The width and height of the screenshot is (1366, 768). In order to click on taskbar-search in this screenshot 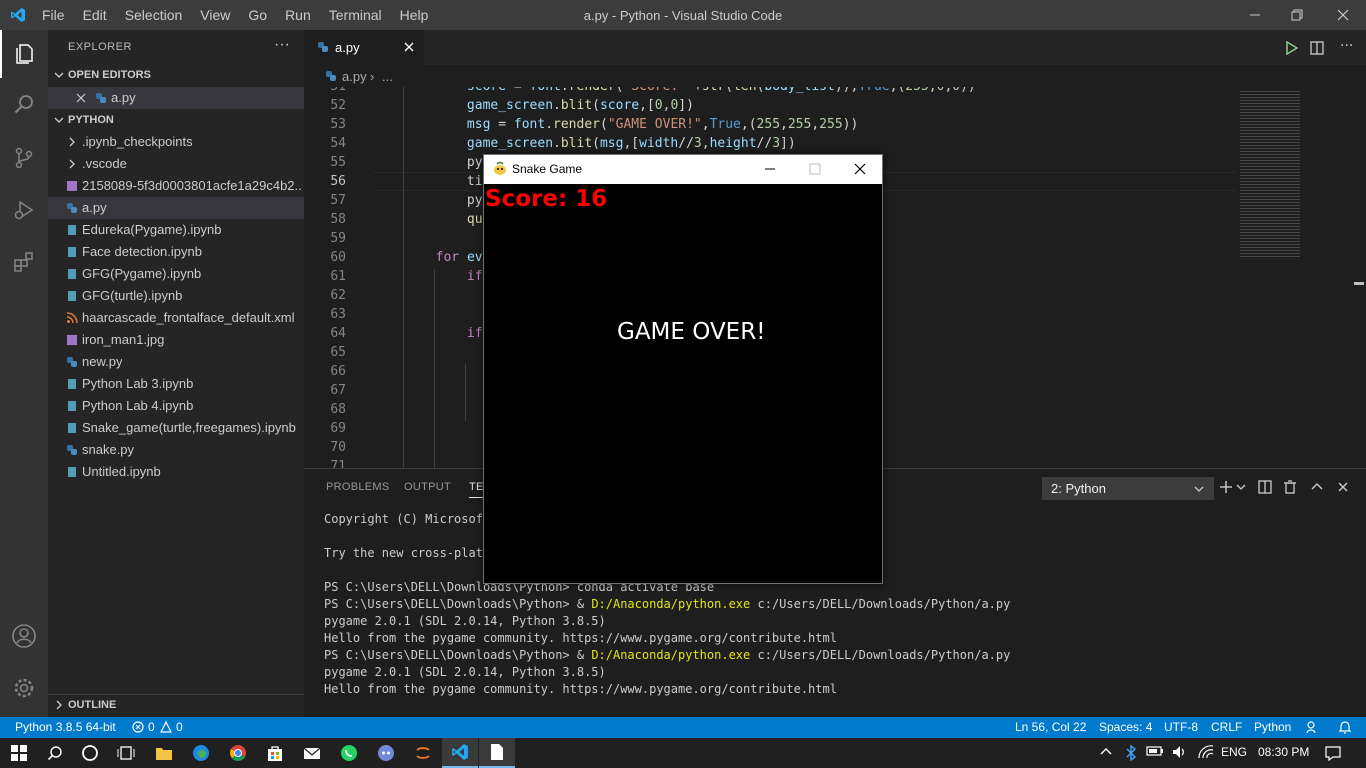, I will do `click(55, 753)`.